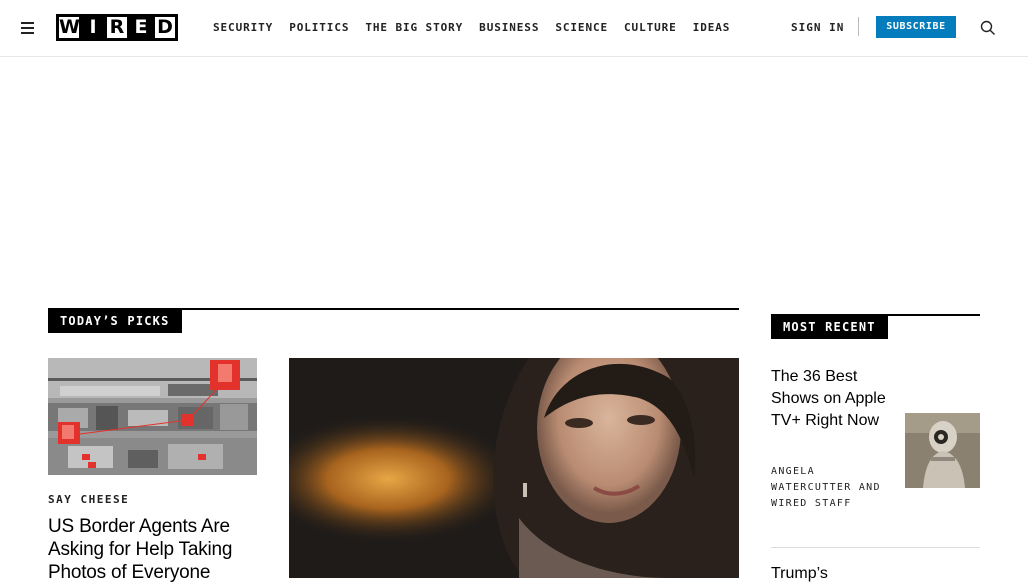 This screenshot has height=585, width=1028. What do you see at coordinates (141, 27) in the screenshot?
I see `logo-letter: E` at bounding box center [141, 27].